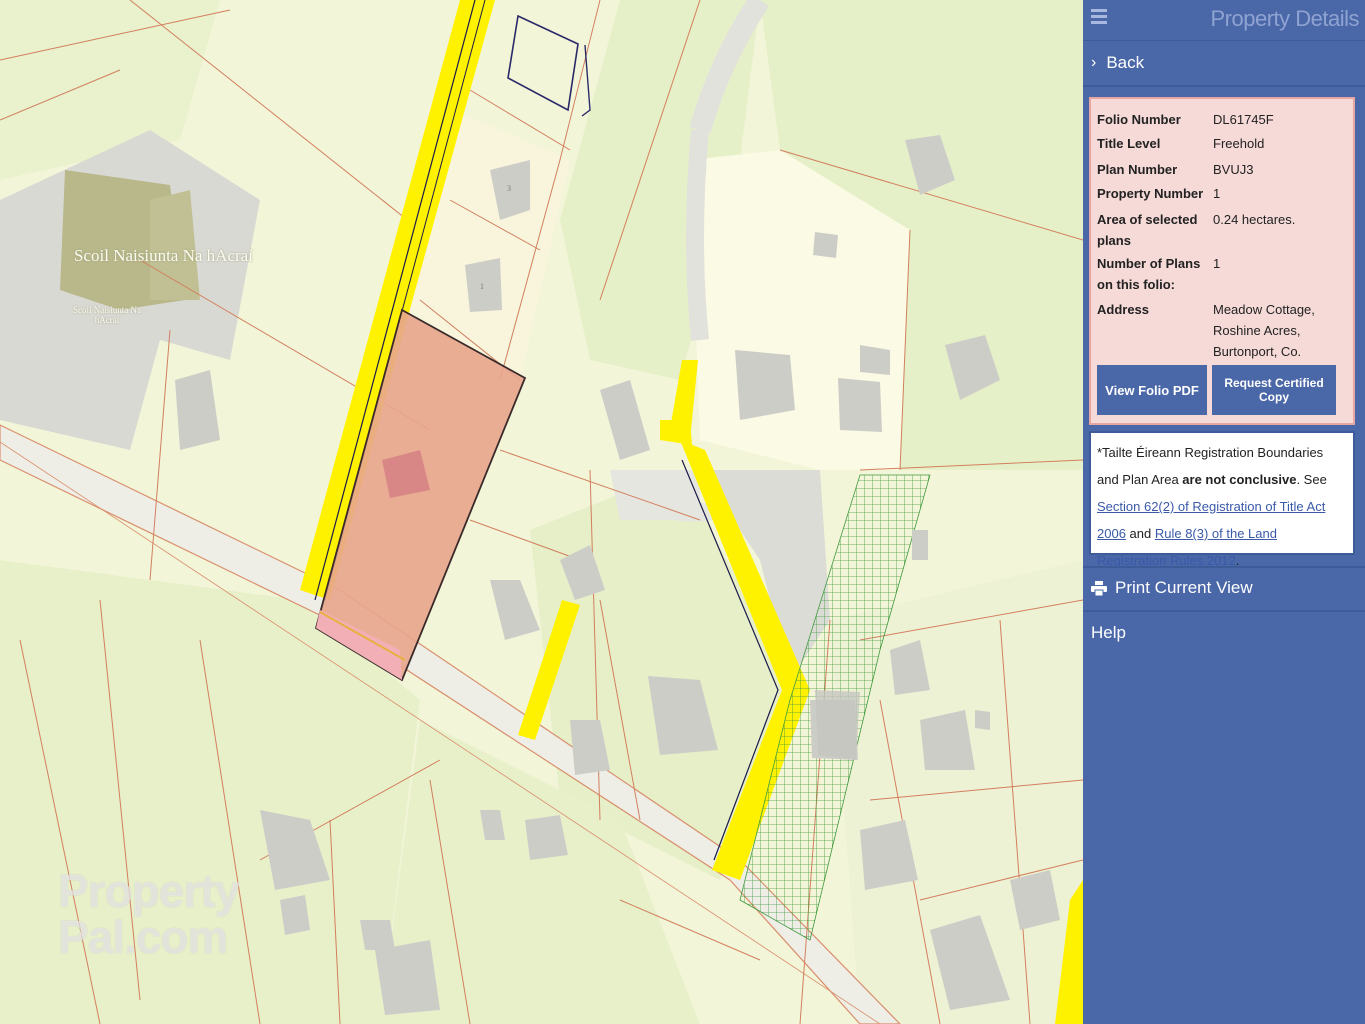  What do you see at coordinates (1123, 309) in the screenshot?
I see `detail-key: Address` at bounding box center [1123, 309].